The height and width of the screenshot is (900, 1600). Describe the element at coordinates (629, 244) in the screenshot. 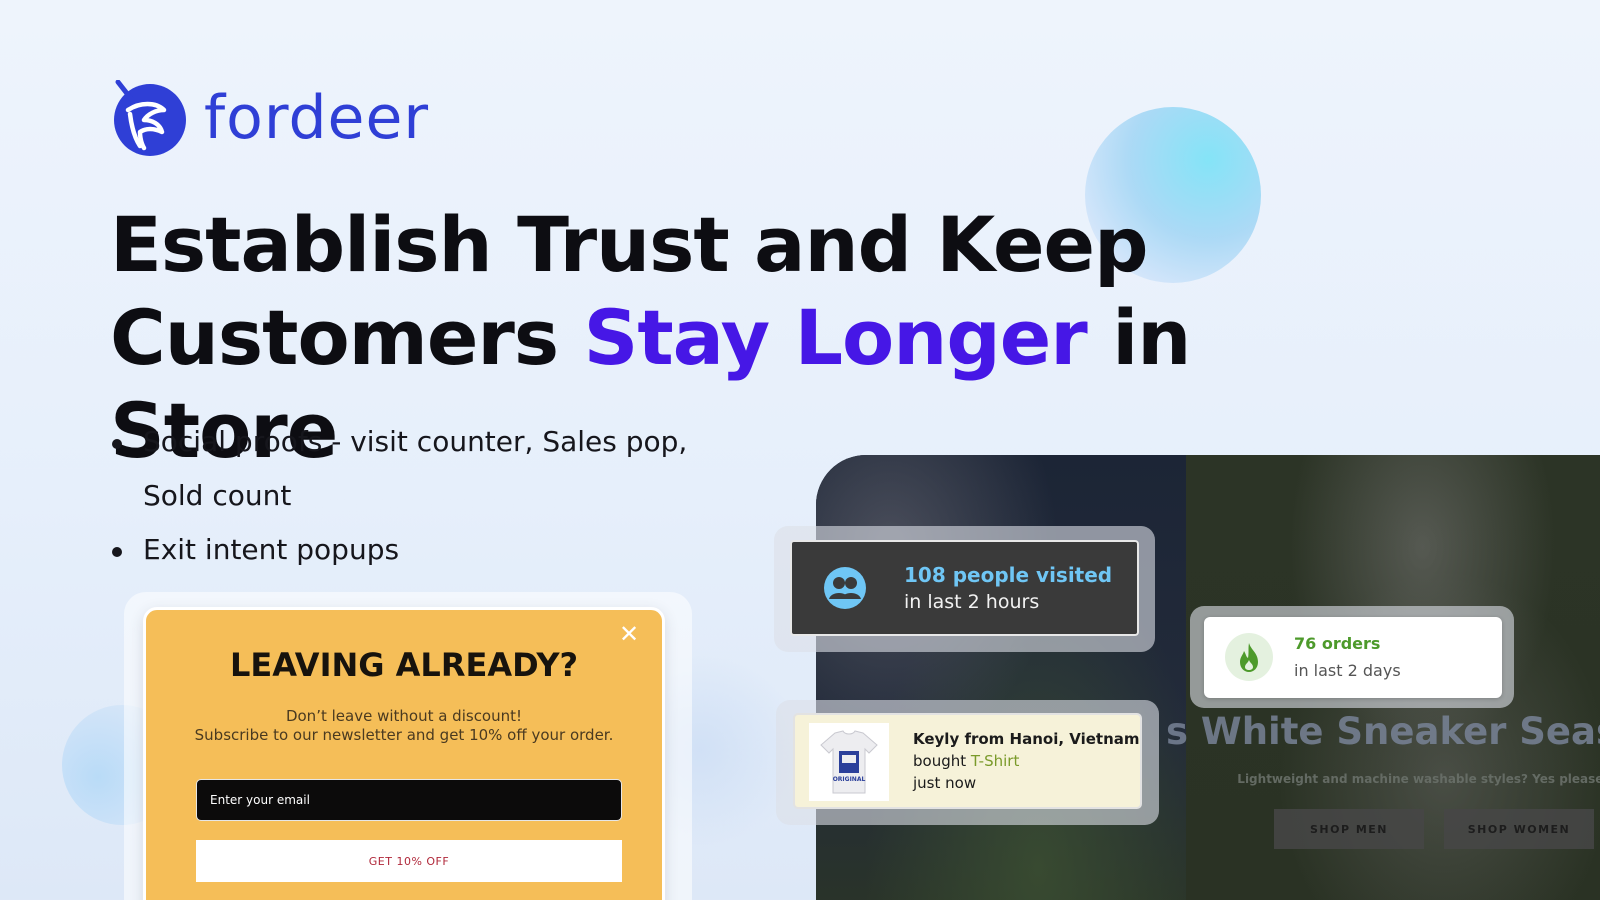

I see `headline-line1: Establish Trust and Keep` at that location.